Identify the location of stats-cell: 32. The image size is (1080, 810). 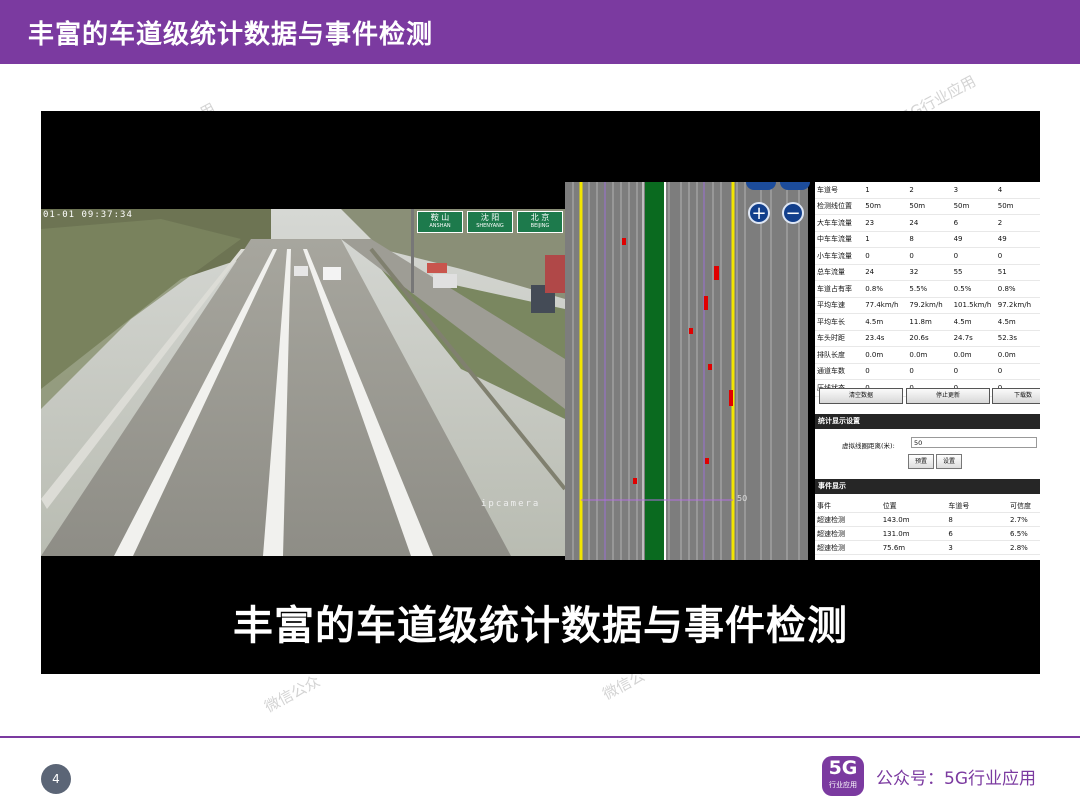
(929, 272).